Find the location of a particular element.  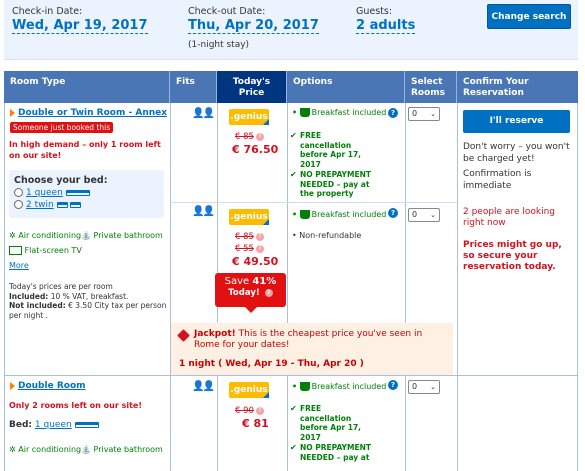

header-room-type: Room Type is located at coordinates (87, 87).